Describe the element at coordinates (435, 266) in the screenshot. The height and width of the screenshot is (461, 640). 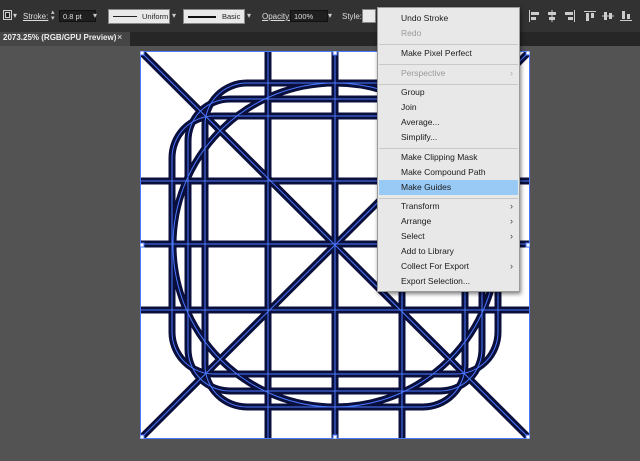
I see `menu-item-label: Collect For Export` at that location.